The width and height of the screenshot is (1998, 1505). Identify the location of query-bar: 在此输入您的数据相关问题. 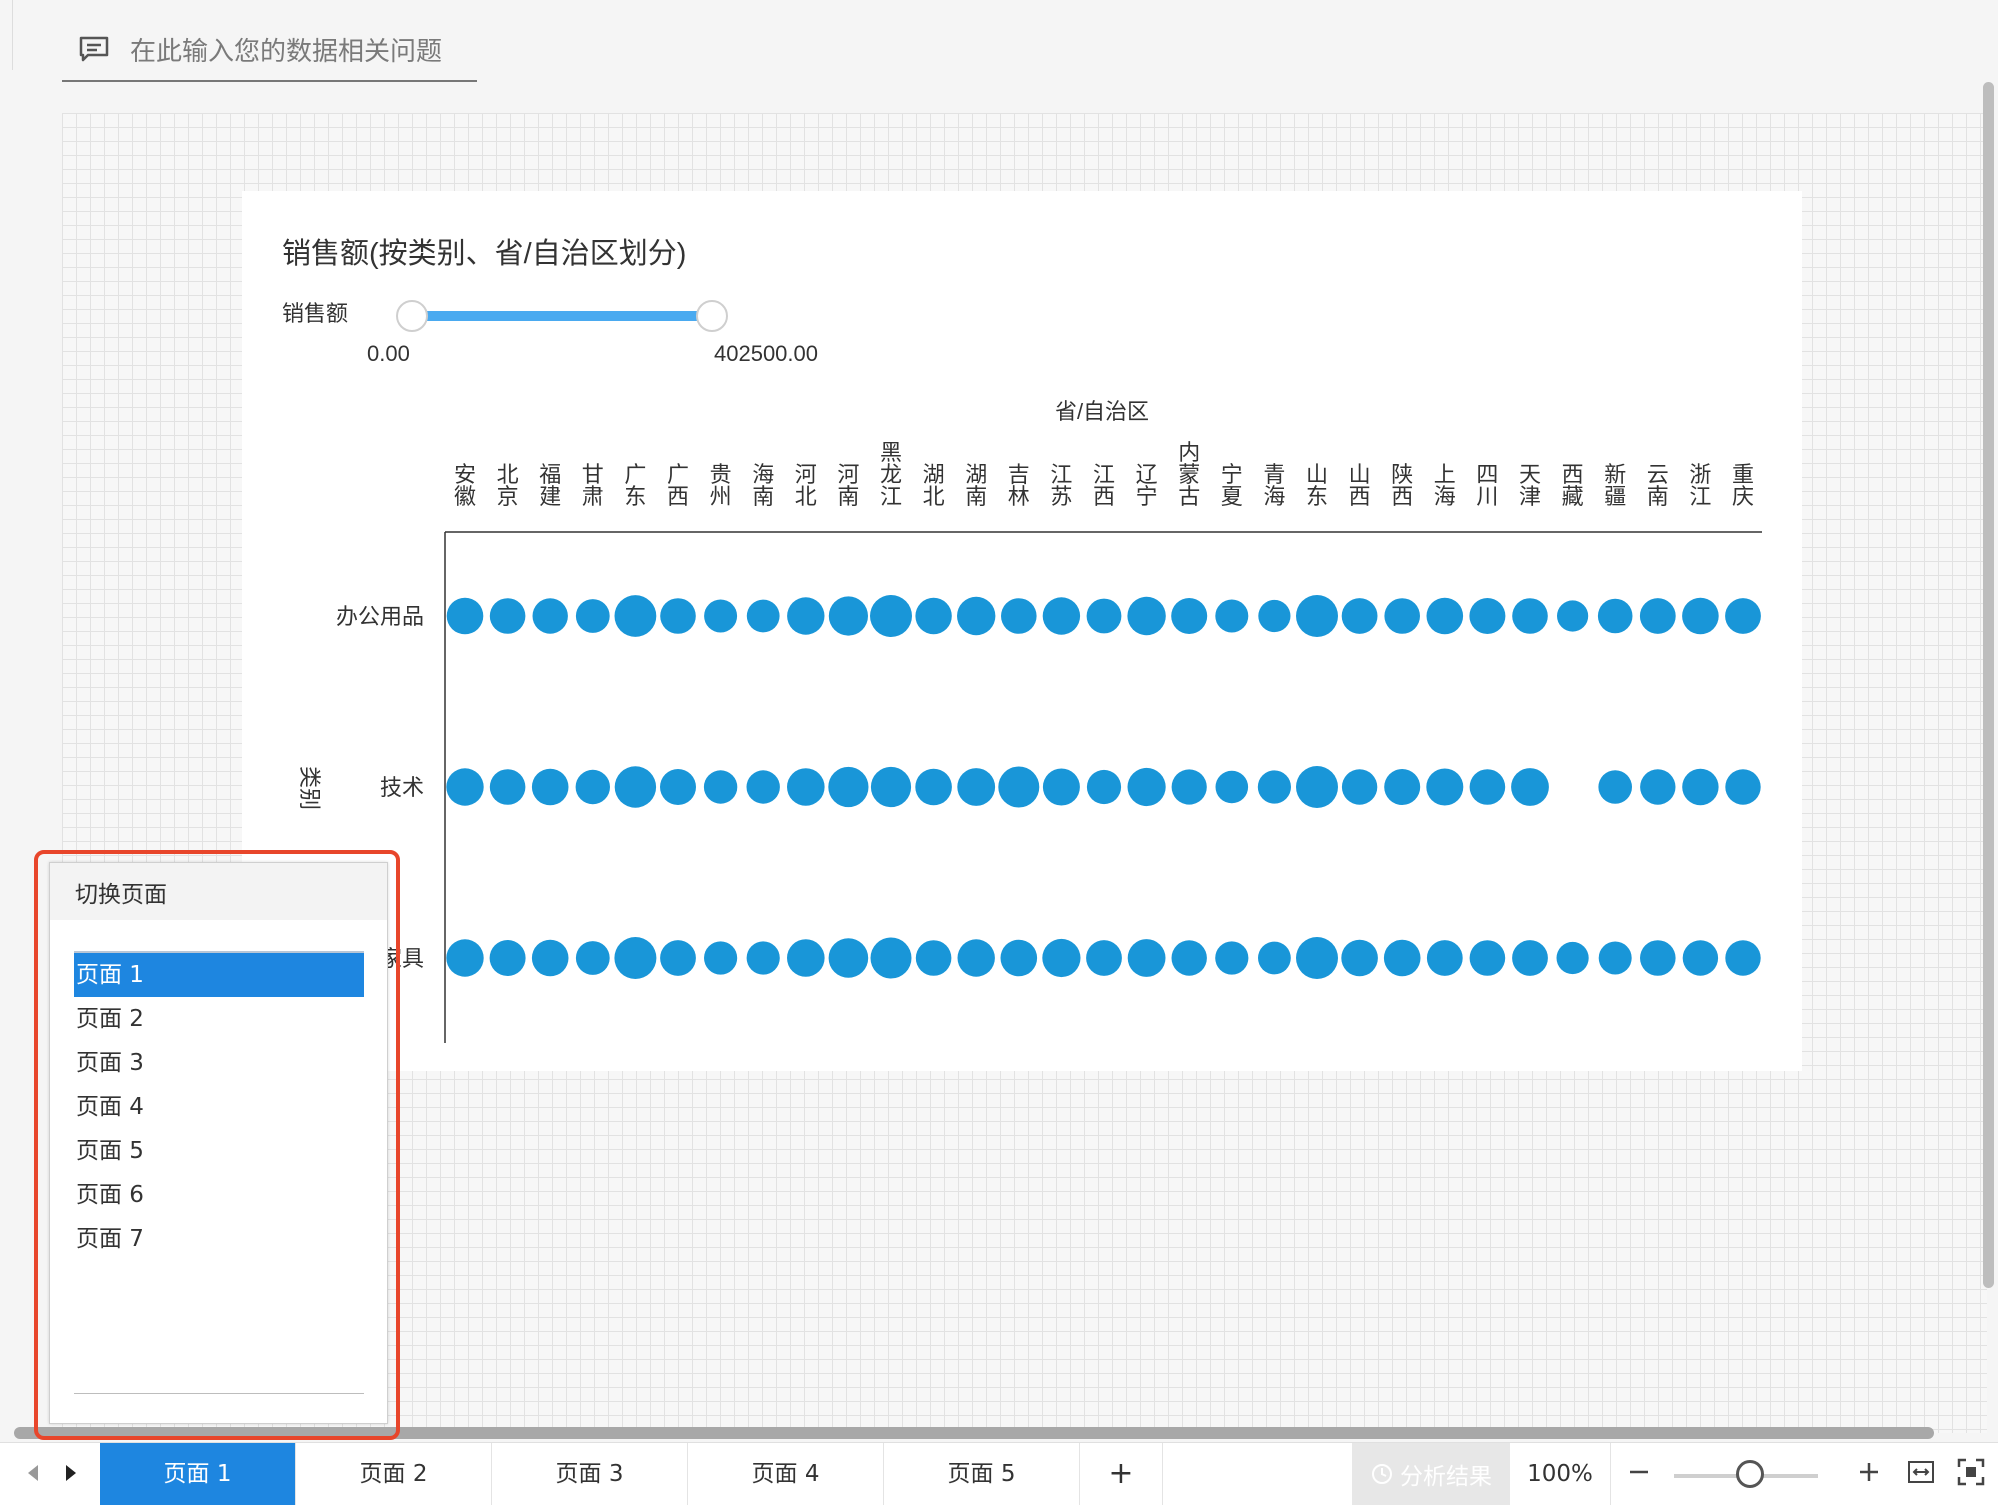
(269, 50).